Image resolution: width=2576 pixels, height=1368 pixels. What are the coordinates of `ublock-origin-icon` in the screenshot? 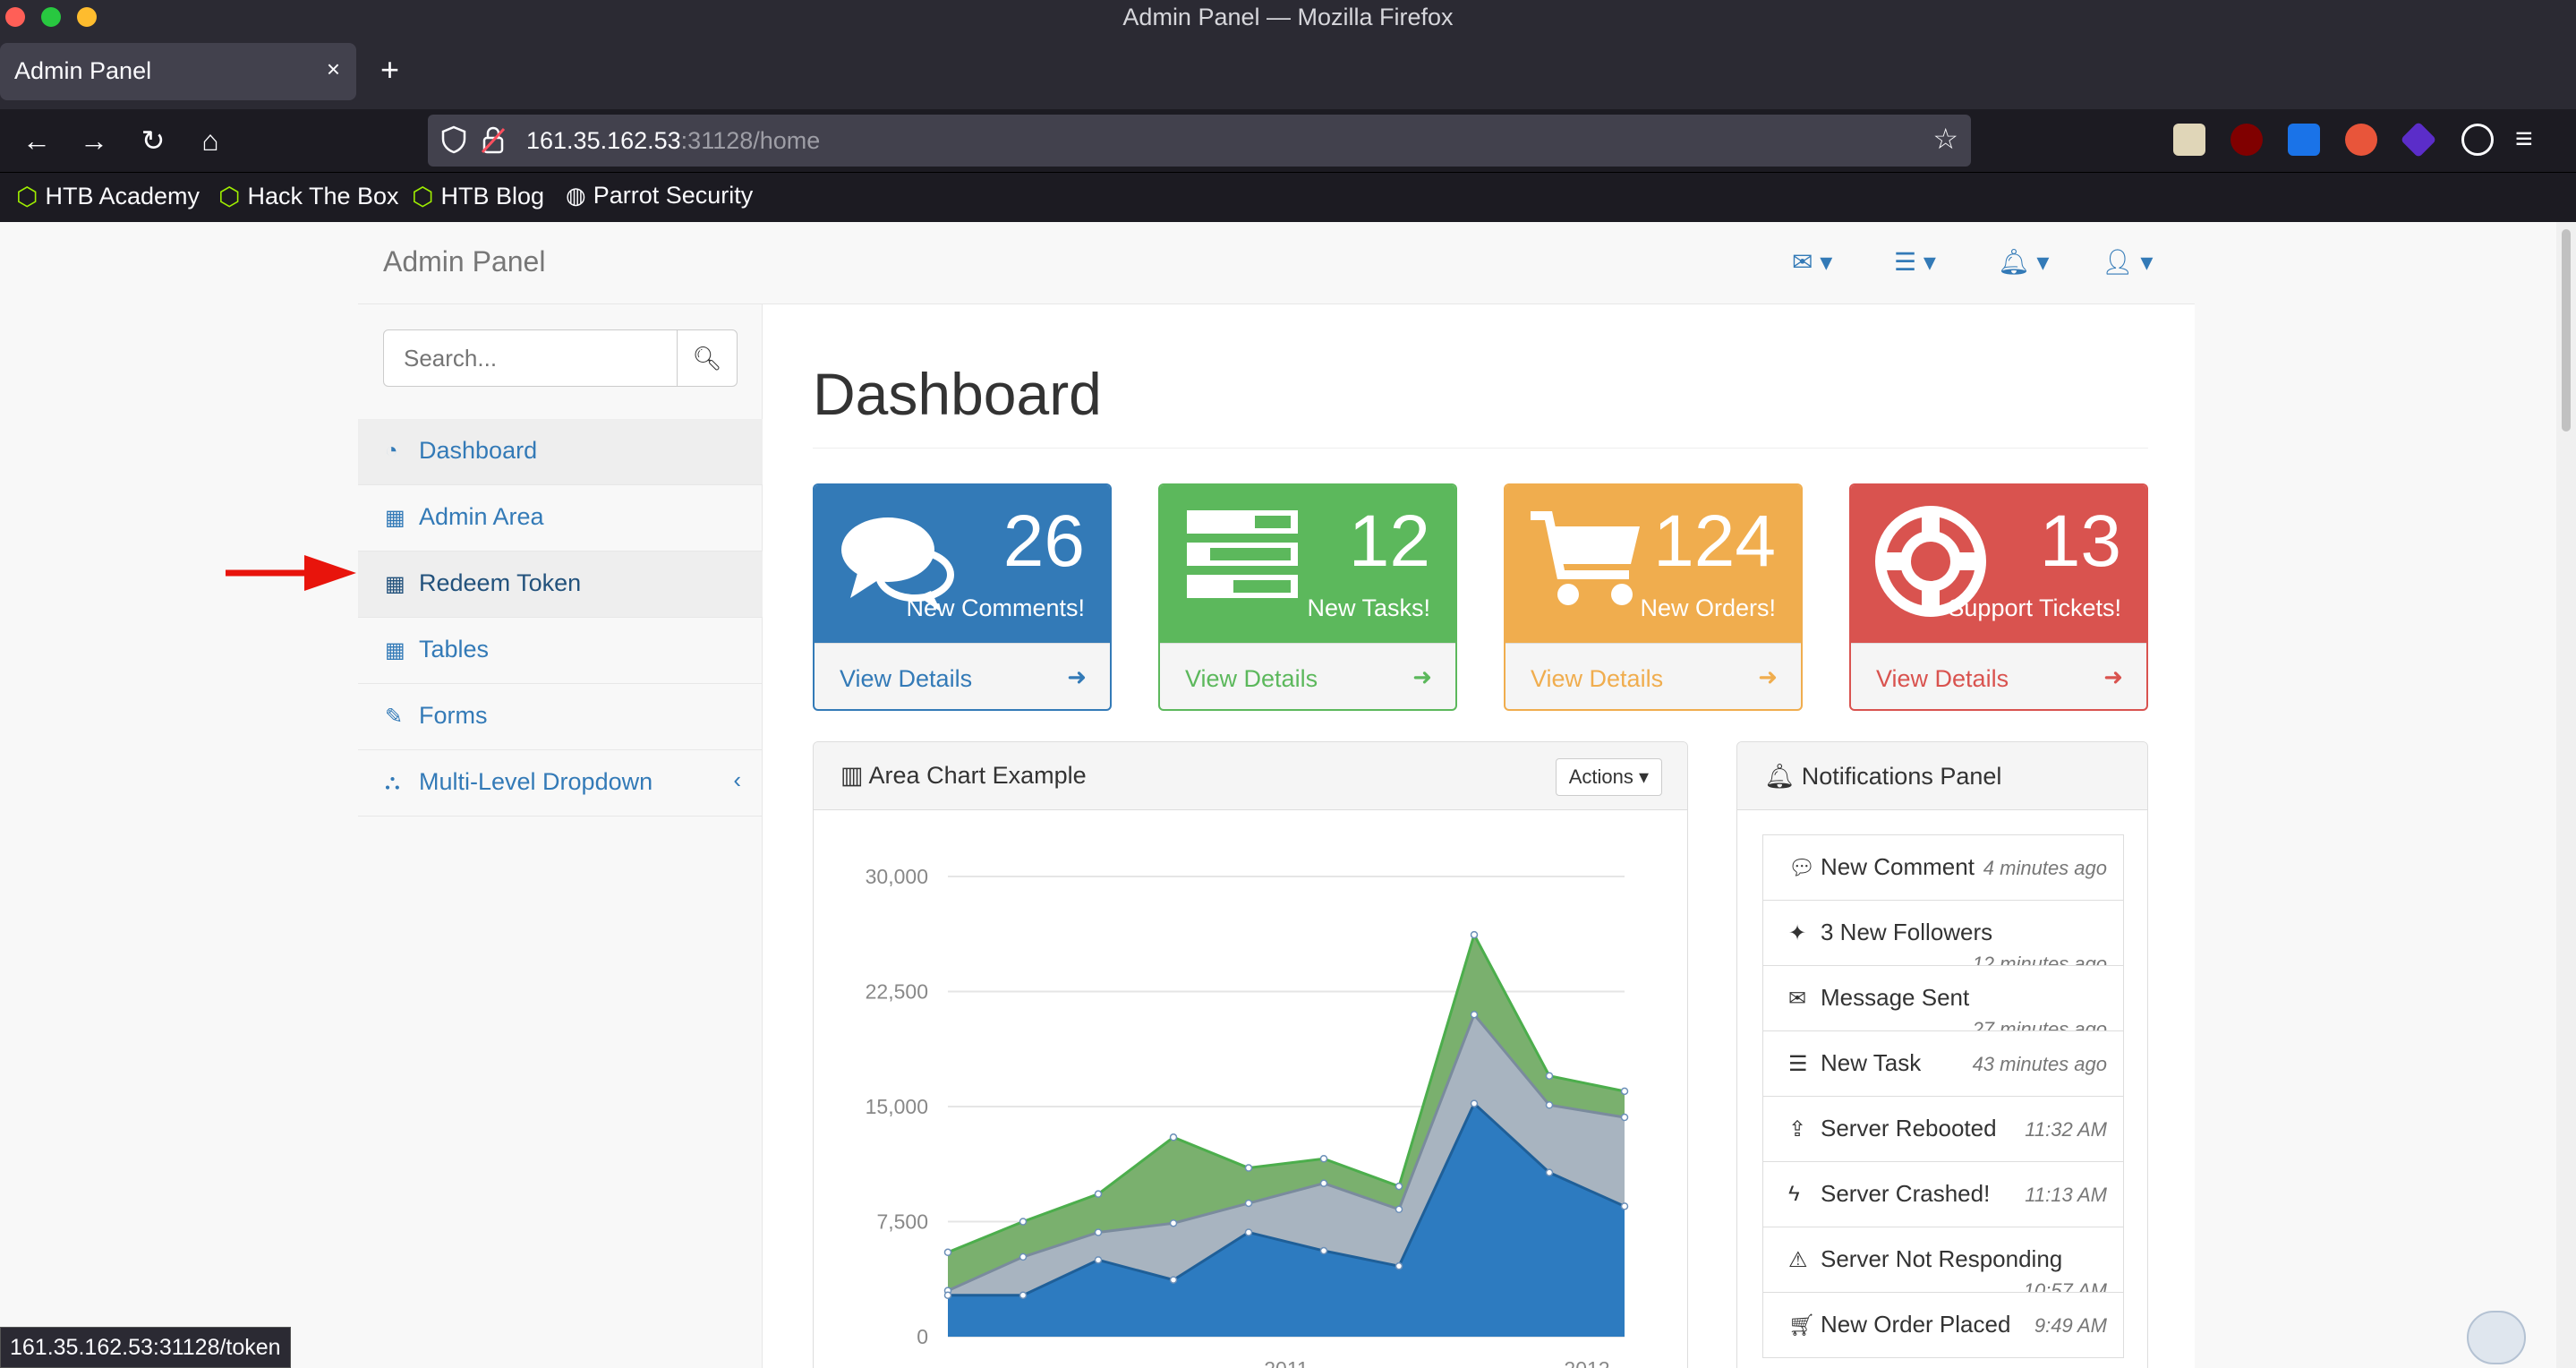 It's located at (2247, 140).